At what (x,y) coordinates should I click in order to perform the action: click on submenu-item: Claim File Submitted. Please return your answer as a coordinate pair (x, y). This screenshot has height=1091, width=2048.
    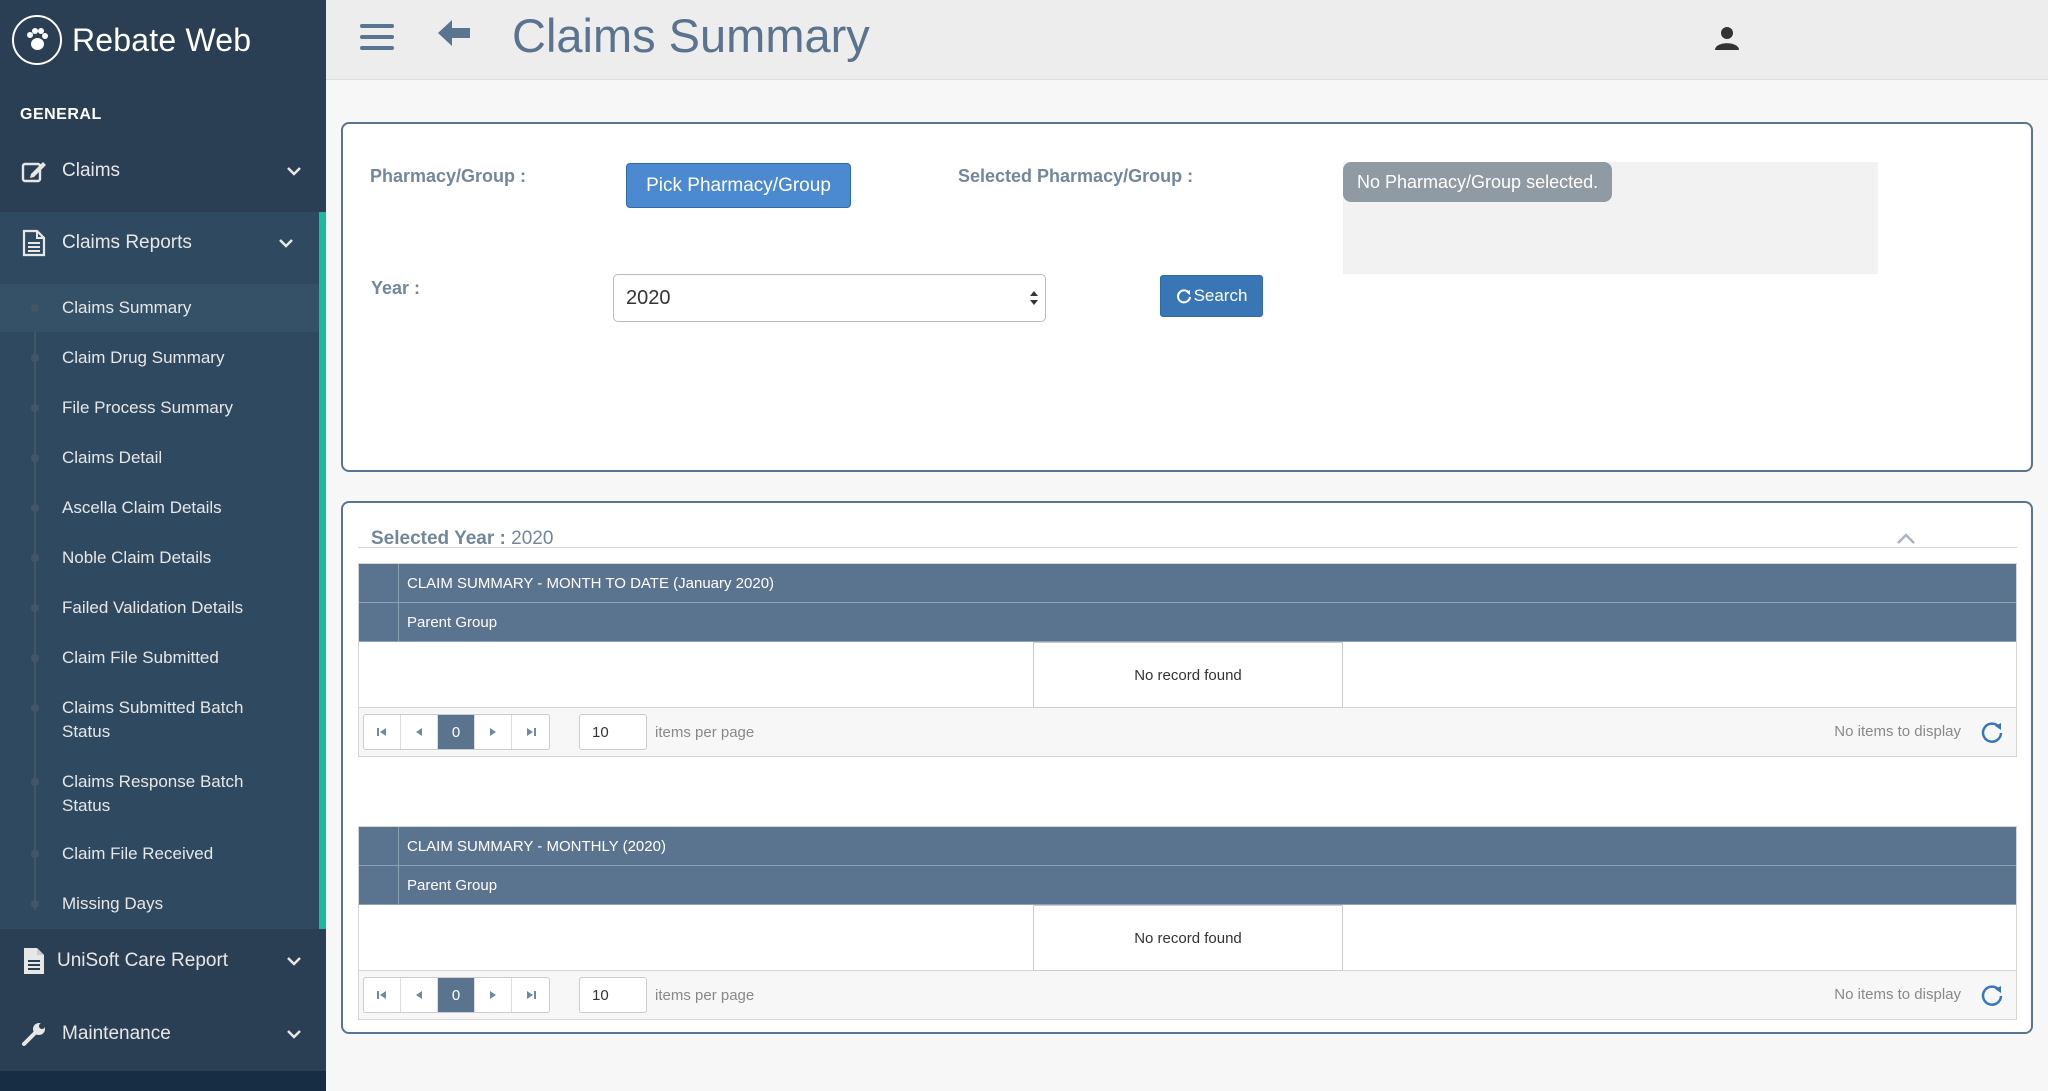
    Looking at the image, I should click on (159, 658).